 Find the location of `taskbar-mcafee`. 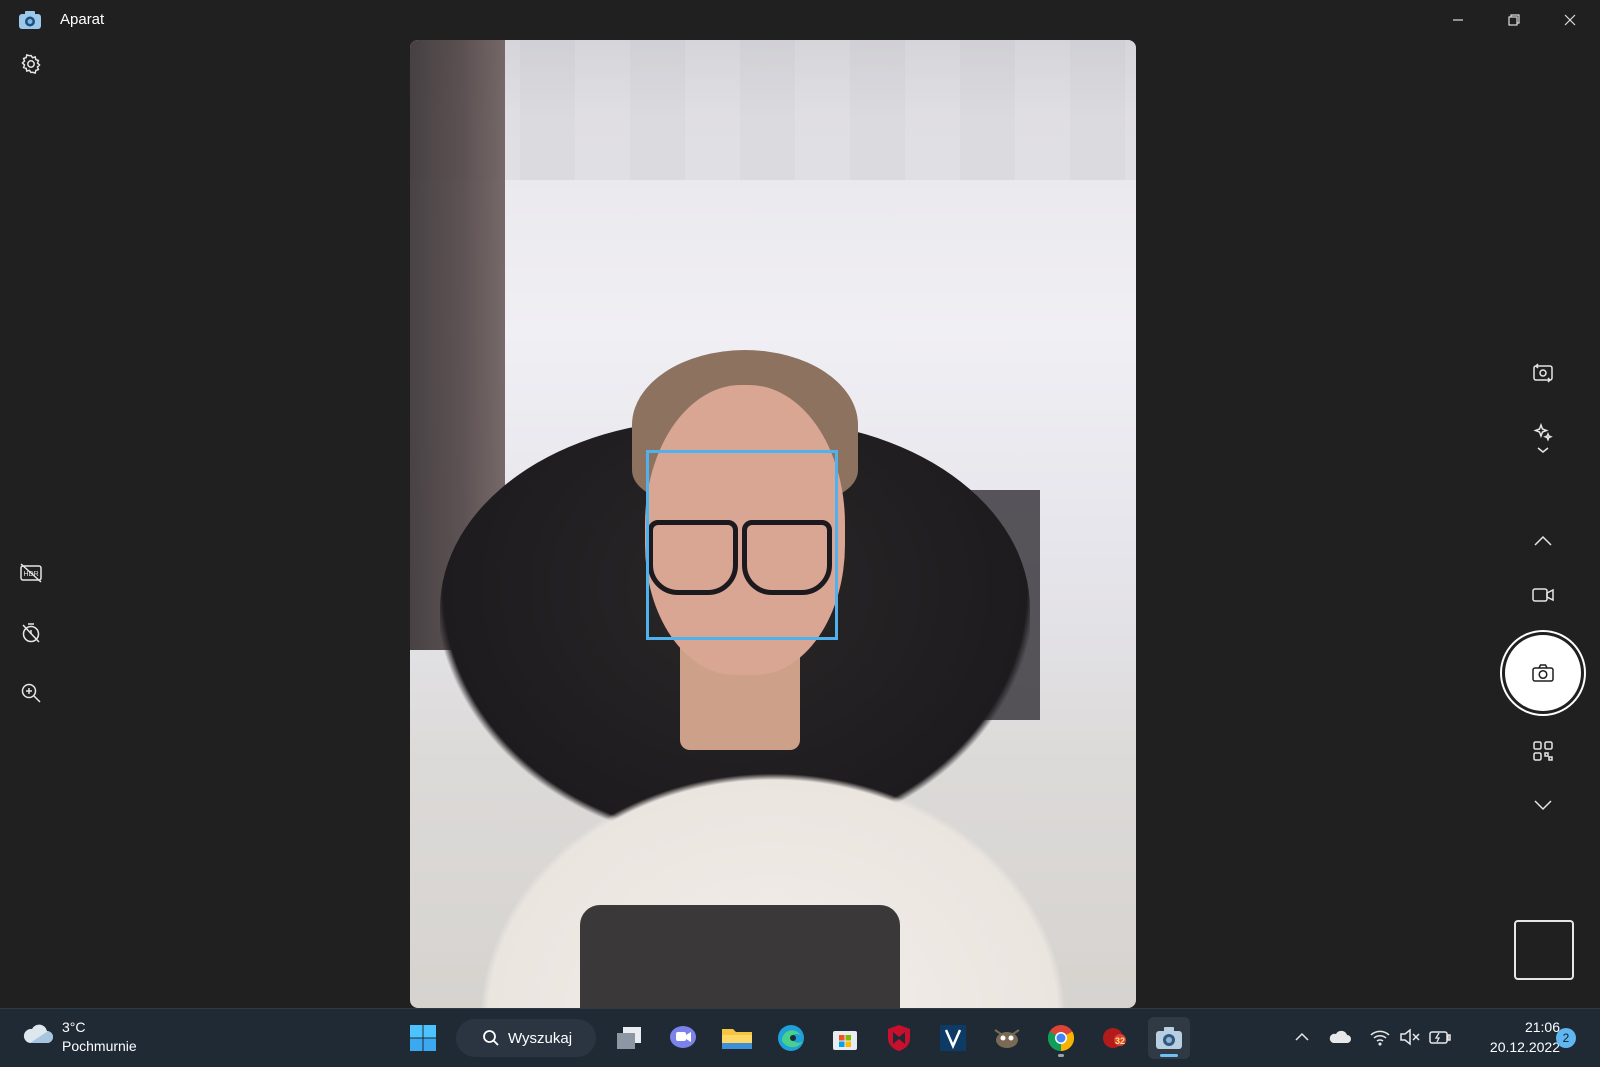

taskbar-mcafee is located at coordinates (899, 1038).